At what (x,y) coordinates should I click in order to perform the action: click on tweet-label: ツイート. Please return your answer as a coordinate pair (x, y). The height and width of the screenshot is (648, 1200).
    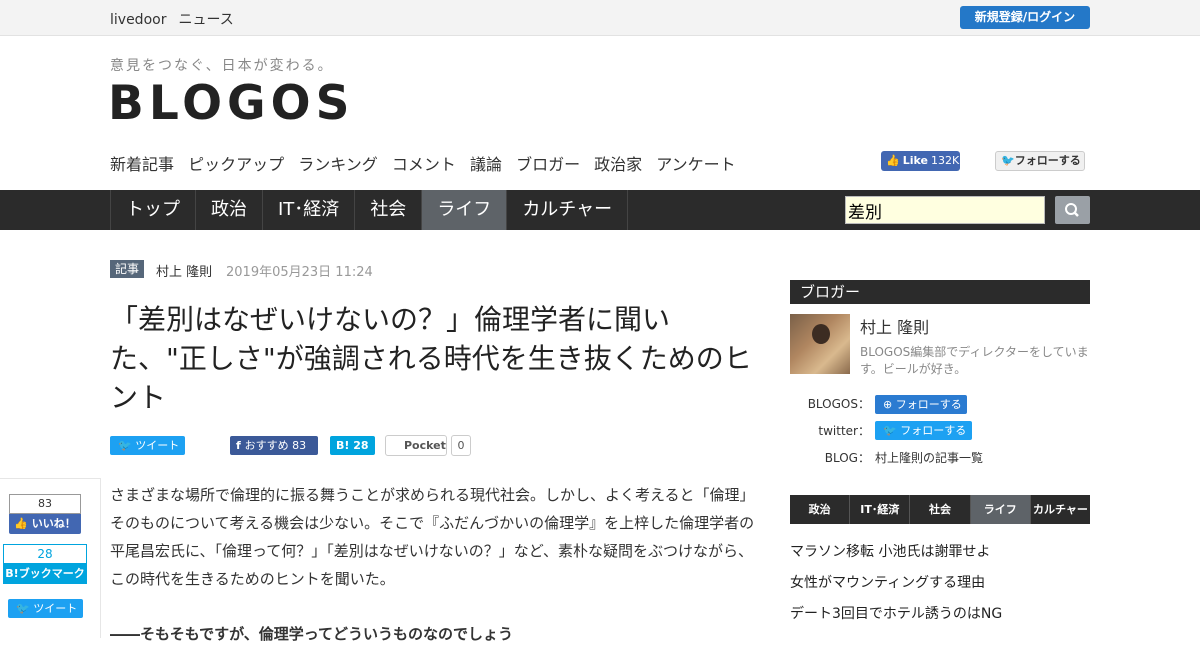
    Looking at the image, I should click on (157, 445).